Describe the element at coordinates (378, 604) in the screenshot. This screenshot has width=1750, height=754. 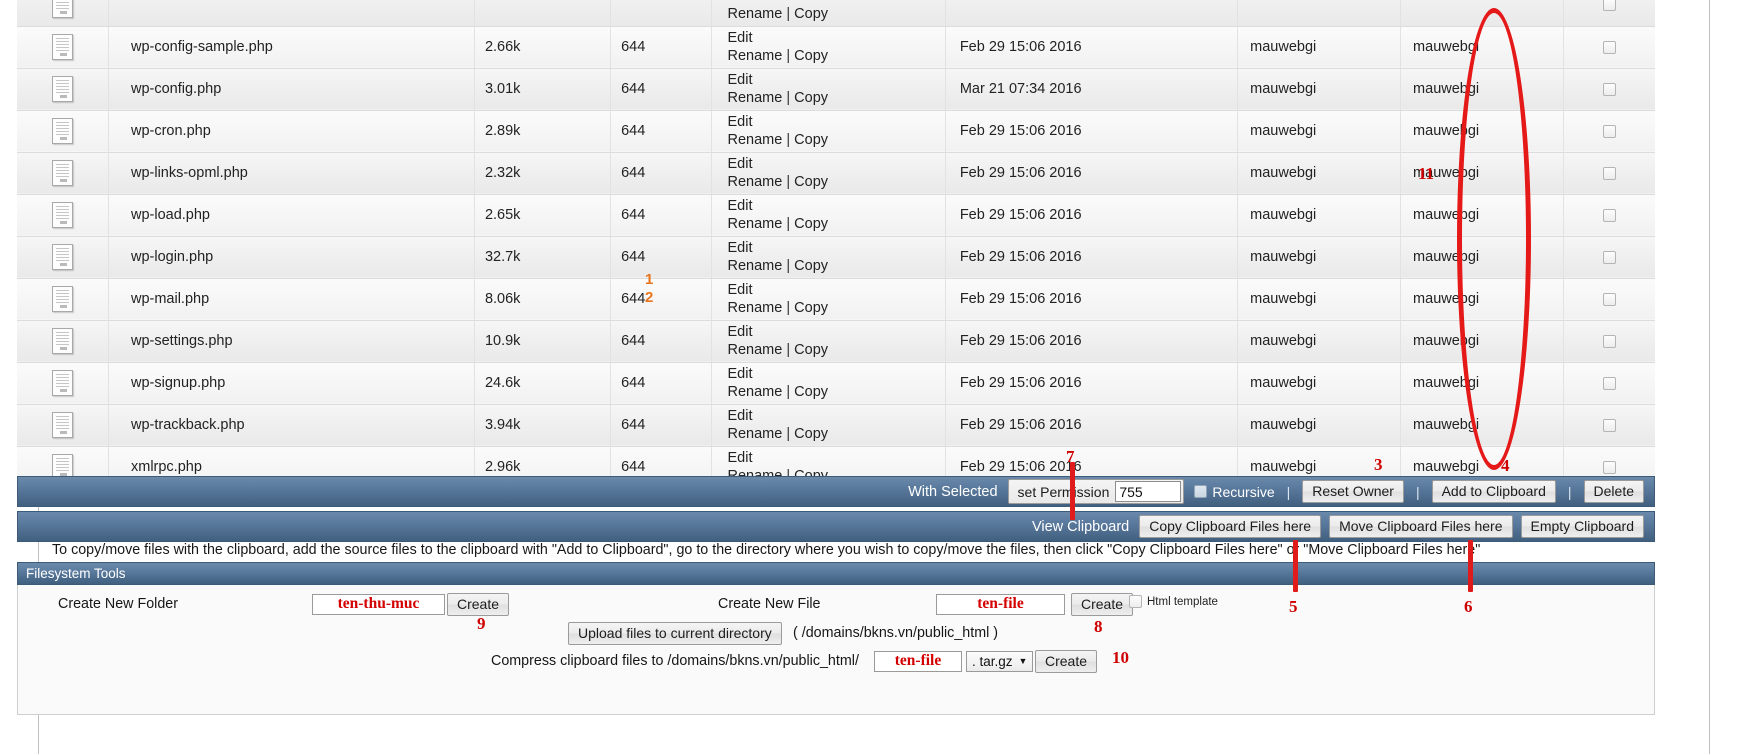
I see `new-folder-name-input: ten-thu-muc` at that location.